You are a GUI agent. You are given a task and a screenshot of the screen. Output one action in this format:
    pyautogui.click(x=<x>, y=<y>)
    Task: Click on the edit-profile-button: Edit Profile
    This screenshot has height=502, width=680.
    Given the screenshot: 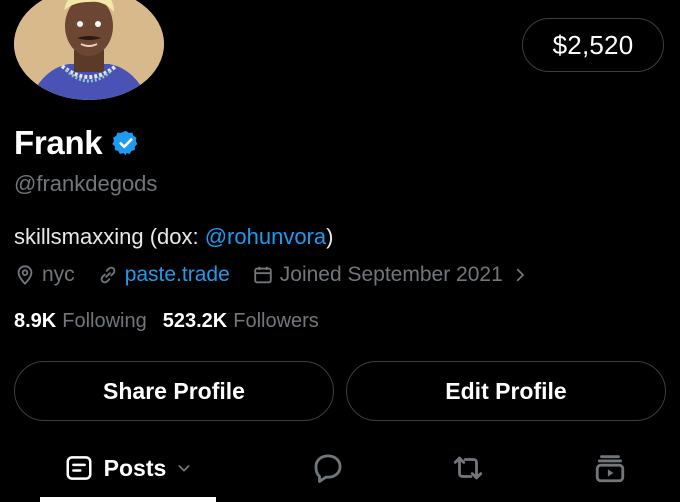 What is the action you would take?
    pyautogui.click(x=506, y=391)
    